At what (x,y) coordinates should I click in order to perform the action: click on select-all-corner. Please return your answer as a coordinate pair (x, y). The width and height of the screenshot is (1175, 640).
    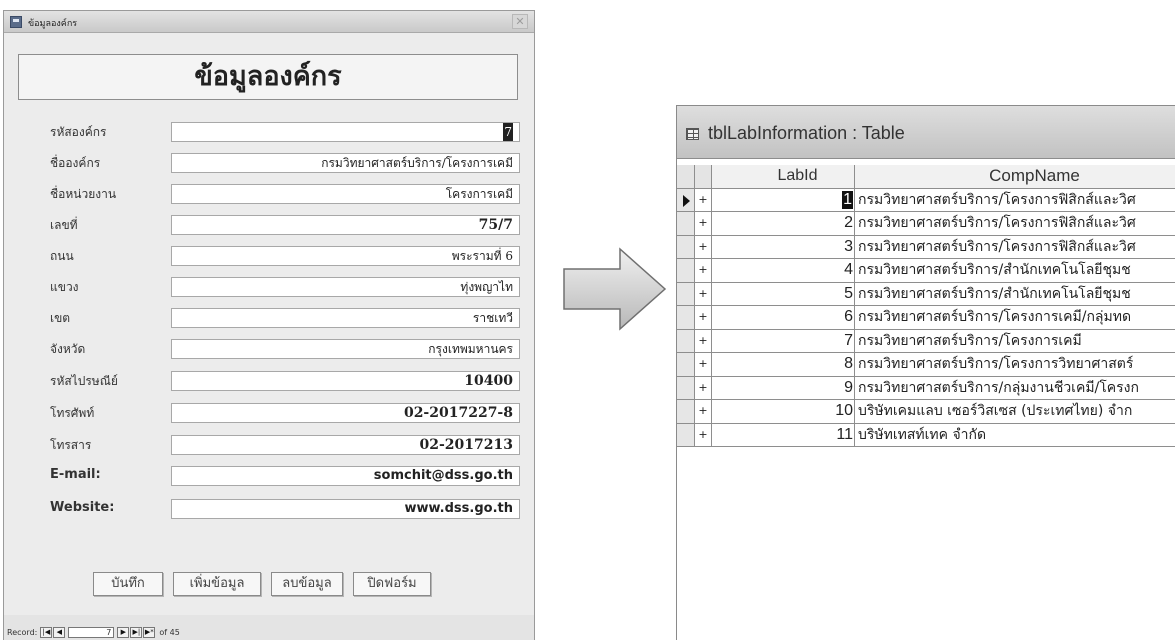
    Looking at the image, I should click on (686, 176).